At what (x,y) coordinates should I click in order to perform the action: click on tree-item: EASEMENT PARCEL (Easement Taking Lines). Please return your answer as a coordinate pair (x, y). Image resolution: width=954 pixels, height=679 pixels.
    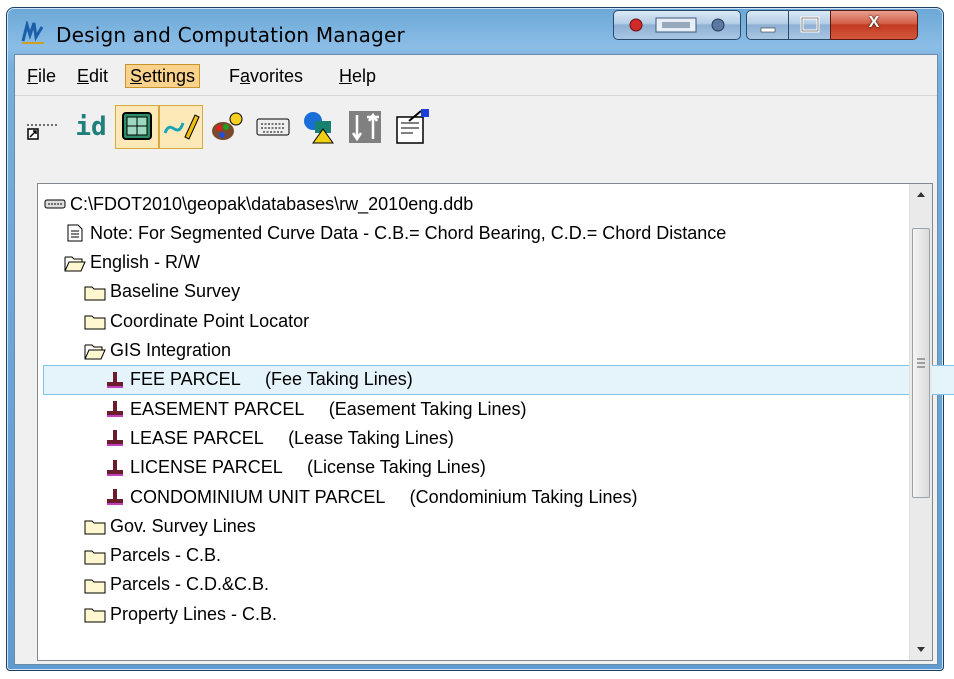
    Looking at the image, I should click on (499, 409).